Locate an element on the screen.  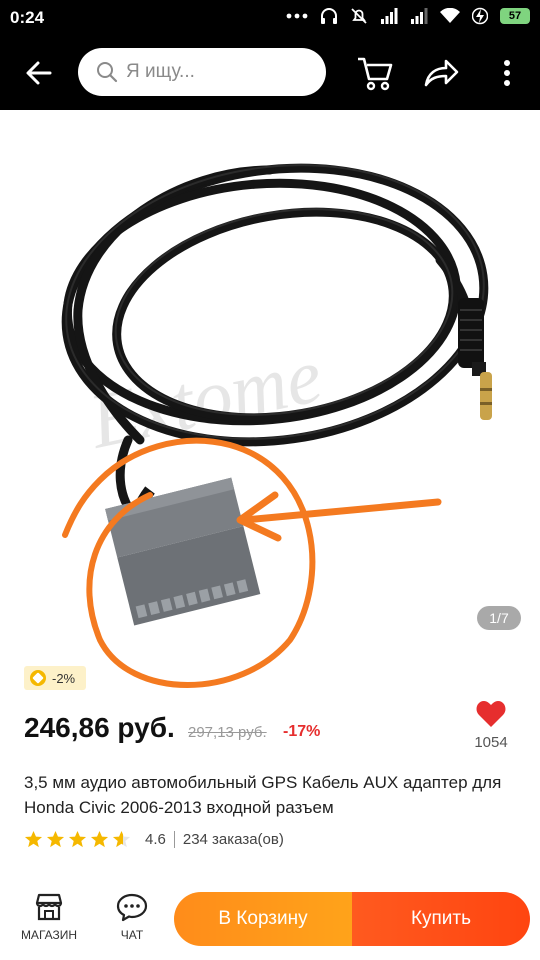
rating-value: 4.6 is located at coordinates (155, 839).